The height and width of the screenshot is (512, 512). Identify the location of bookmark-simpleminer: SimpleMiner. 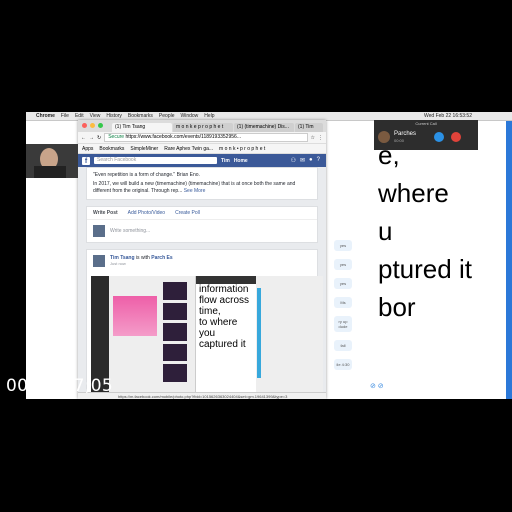
(144, 149).